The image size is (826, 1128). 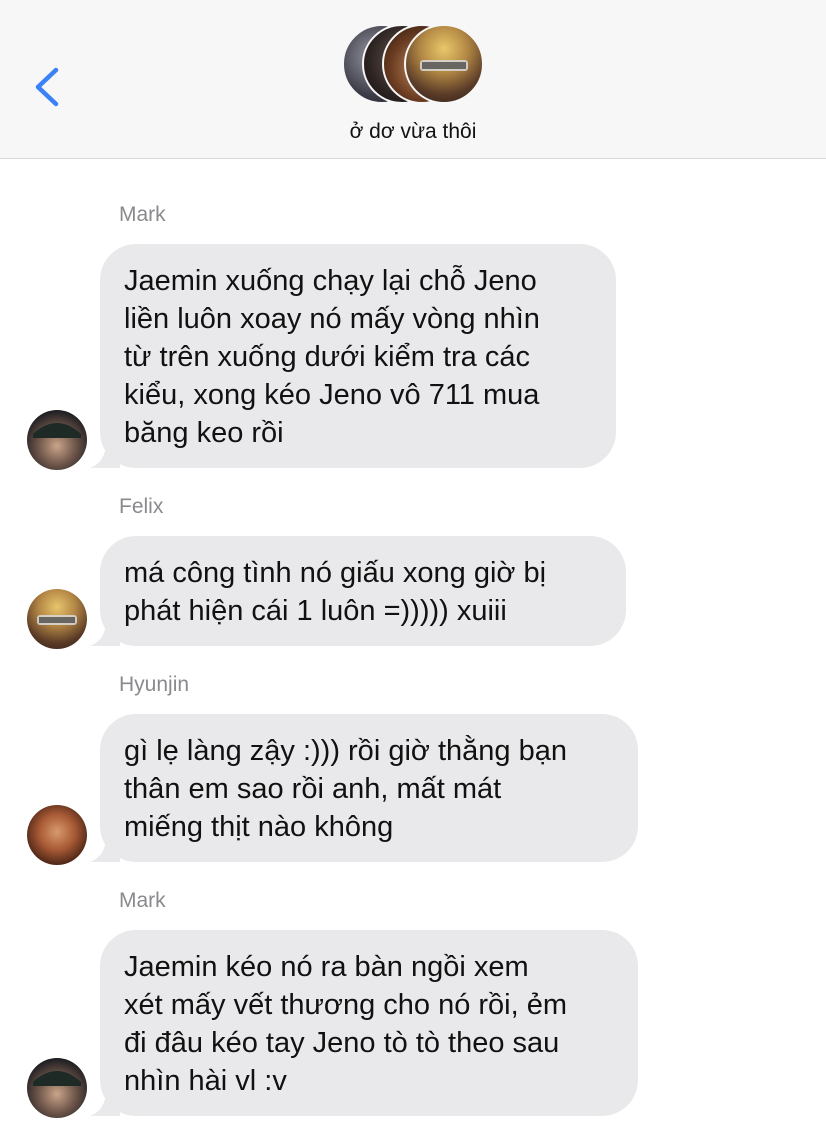 I want to click on message-line: gì lẹ làng zậy :))) rồi giờ thằng bạn, so click(x=345, y=751).